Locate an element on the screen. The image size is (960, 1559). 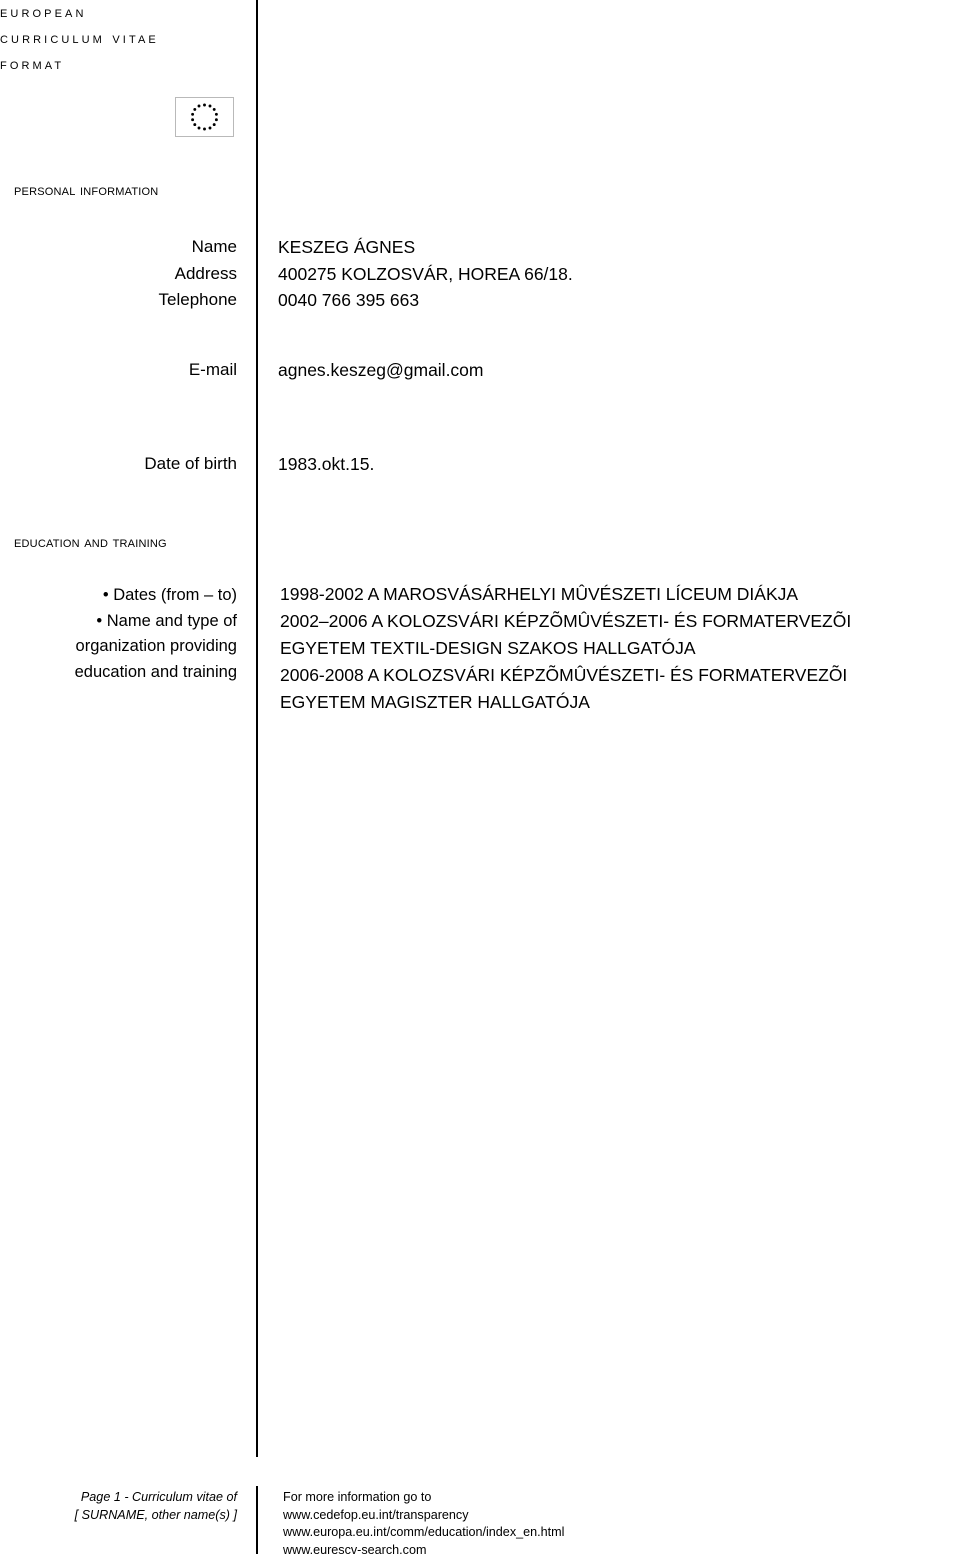
education-label-org-line-1: • Name and type of is located at coordinates (118, 622).